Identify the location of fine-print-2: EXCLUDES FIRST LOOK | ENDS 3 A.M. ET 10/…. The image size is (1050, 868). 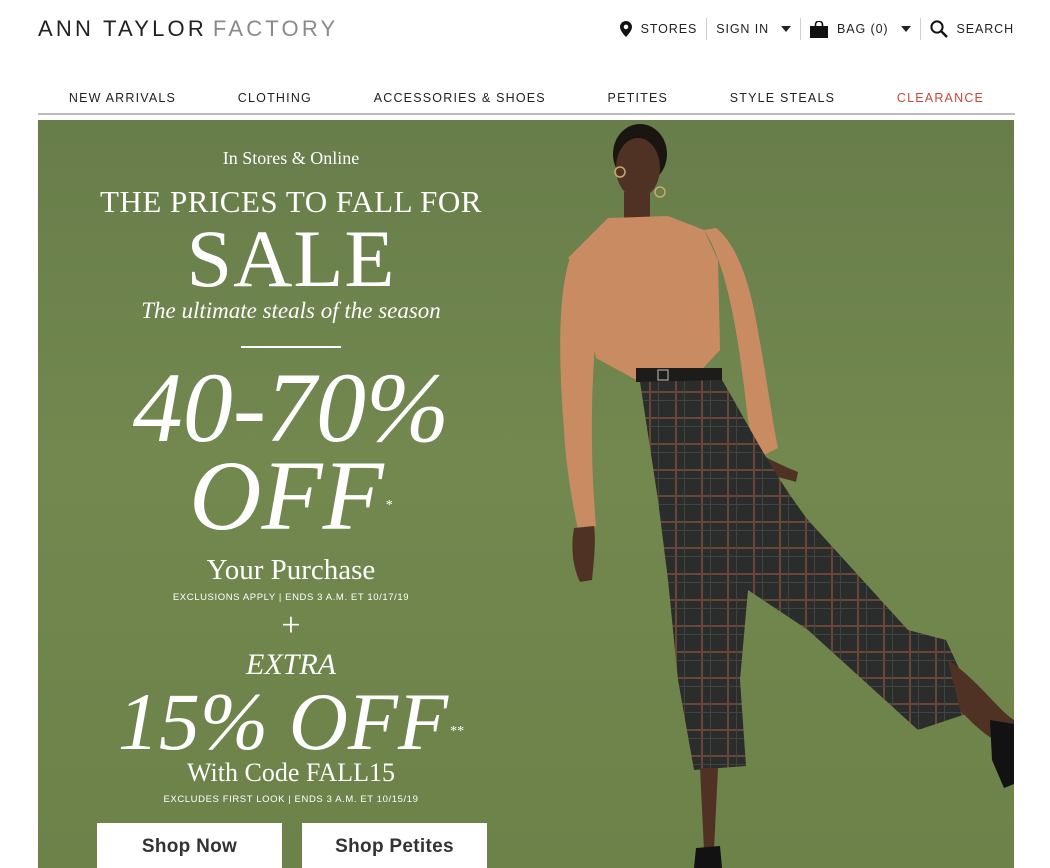
(291, 799).